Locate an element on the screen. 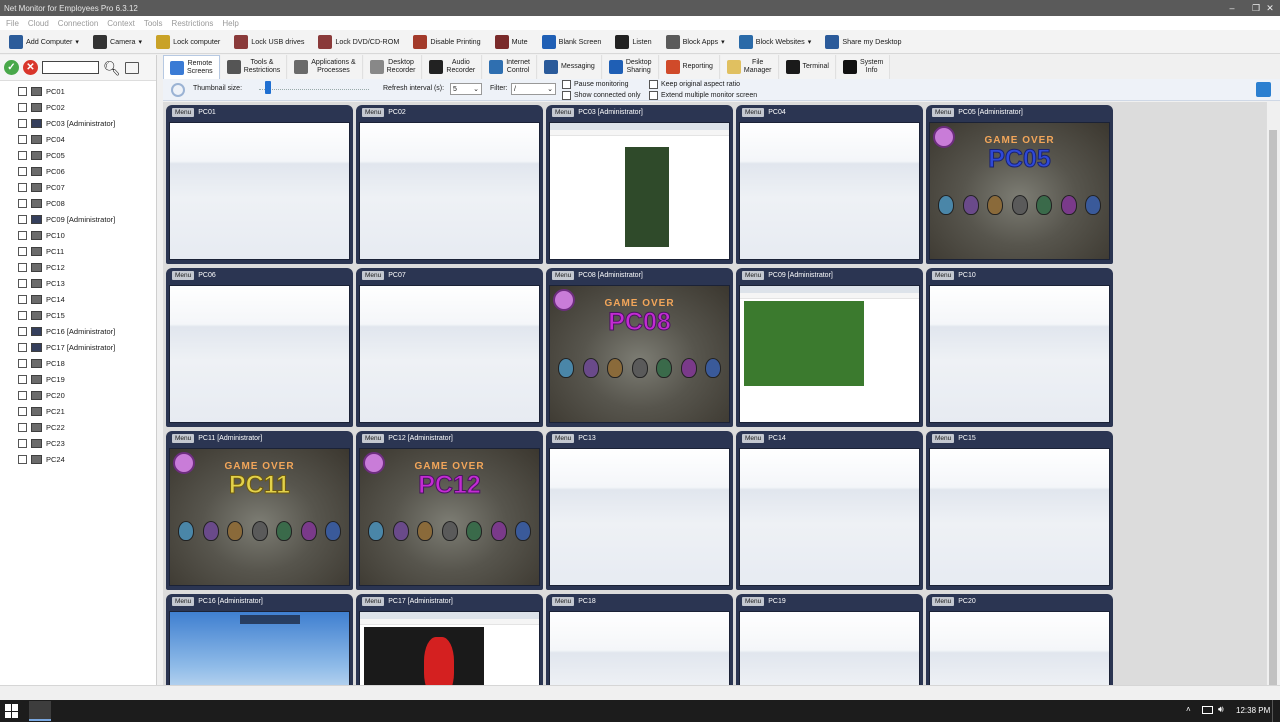  sidebar-item: PC19 is located at coordinates (78, 379).